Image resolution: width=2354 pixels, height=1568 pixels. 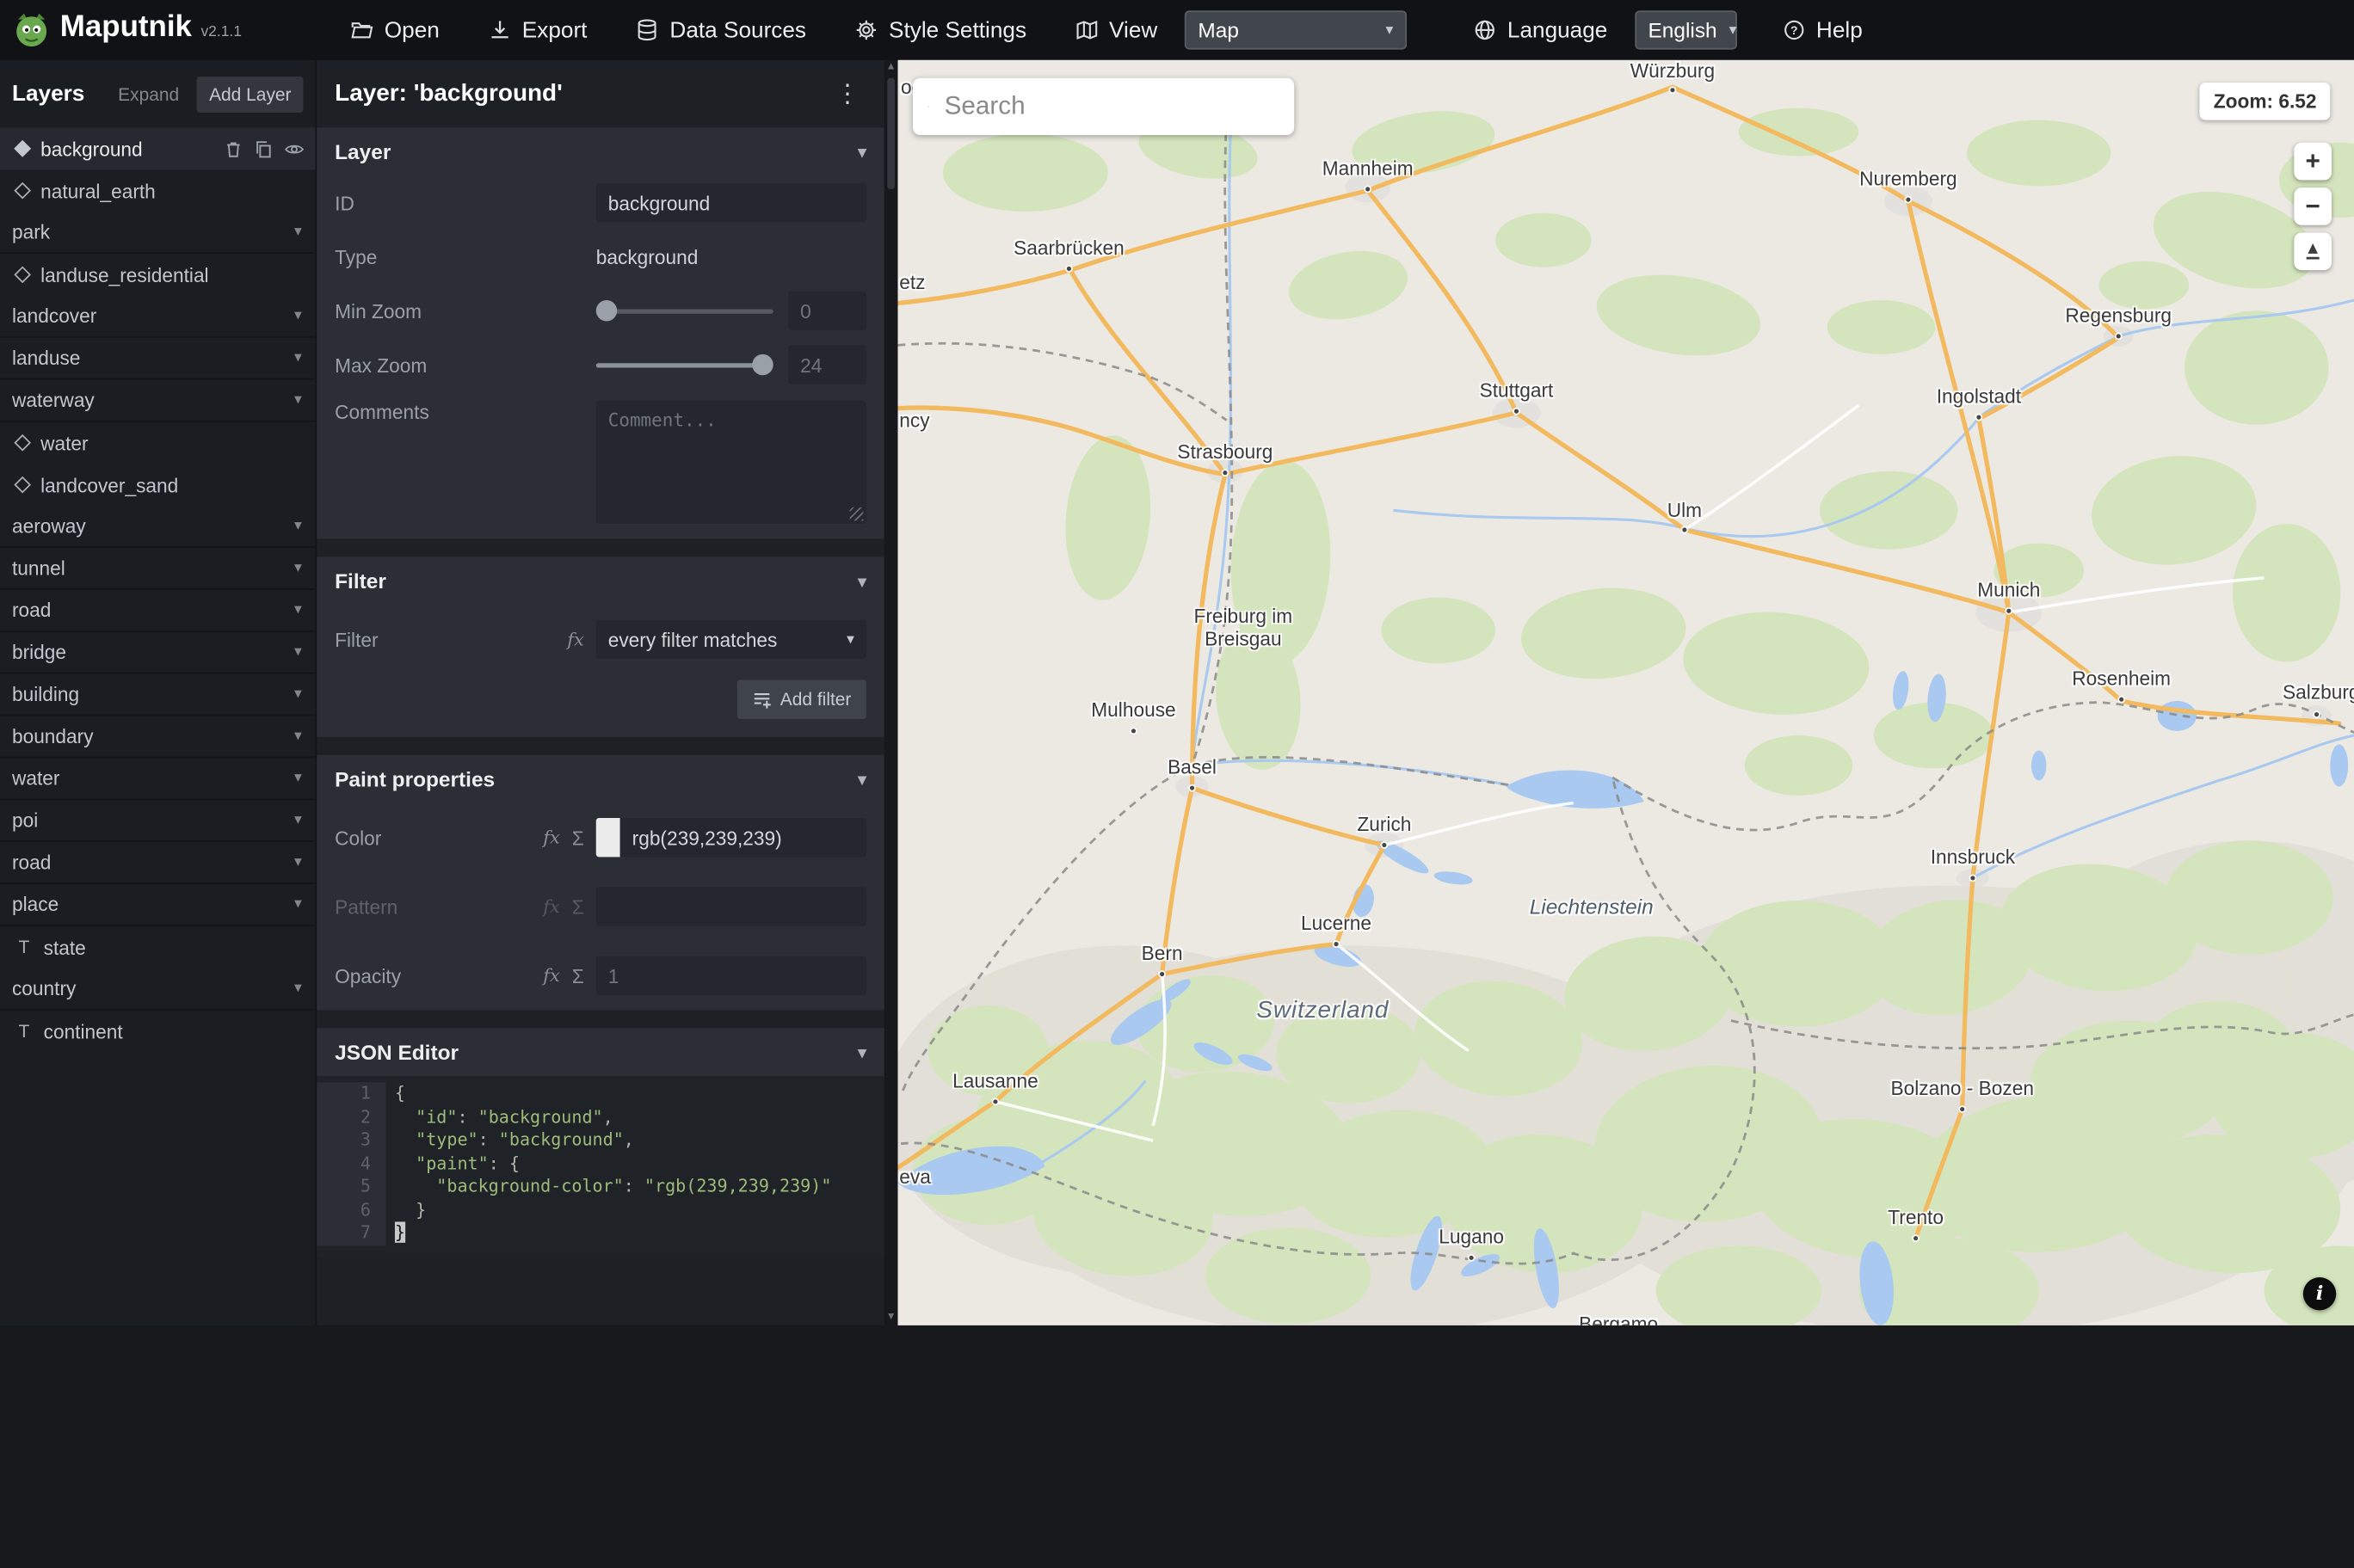 What do you see at coordinates (2318, 692) in the screenshot?
I see `map-place-label: Salzburg` at bounding box center [2318, 692].